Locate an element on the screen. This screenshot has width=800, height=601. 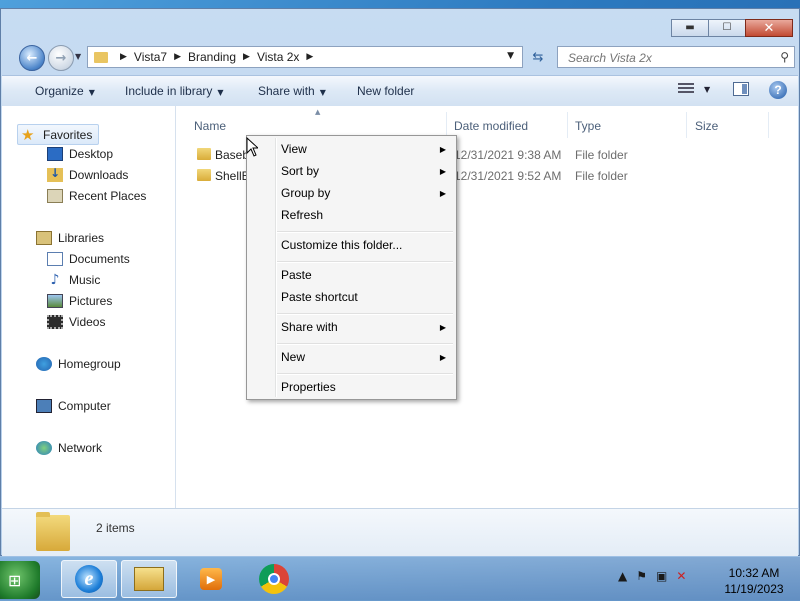
new-folder-button: New folder is located at coordinates (385, 91).